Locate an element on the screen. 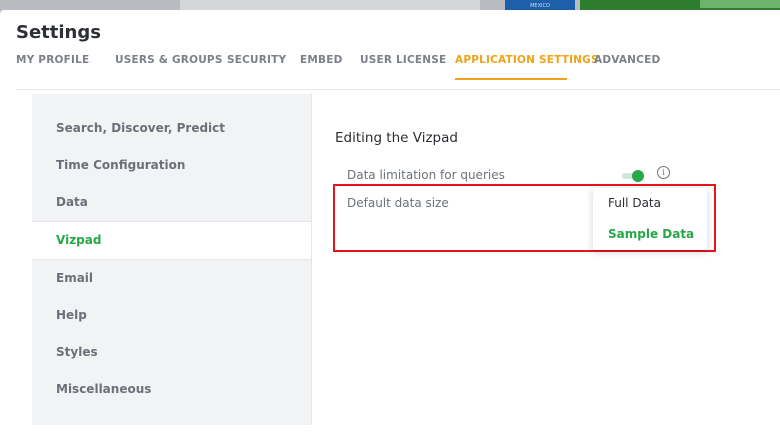  sidebar-item-label: Miscellaneous is located at coordinates (104, 389).